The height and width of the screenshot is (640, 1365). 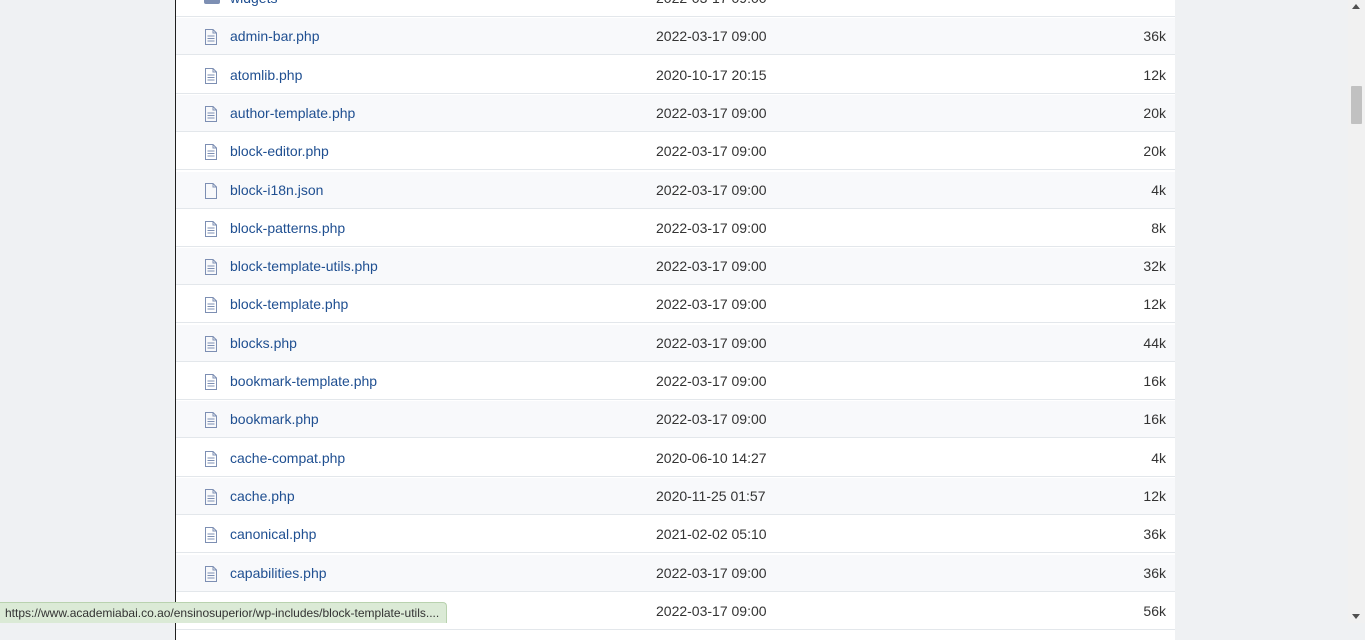 I want to click on file-name-link: admin-bar.php, so click(x=275, y=36).